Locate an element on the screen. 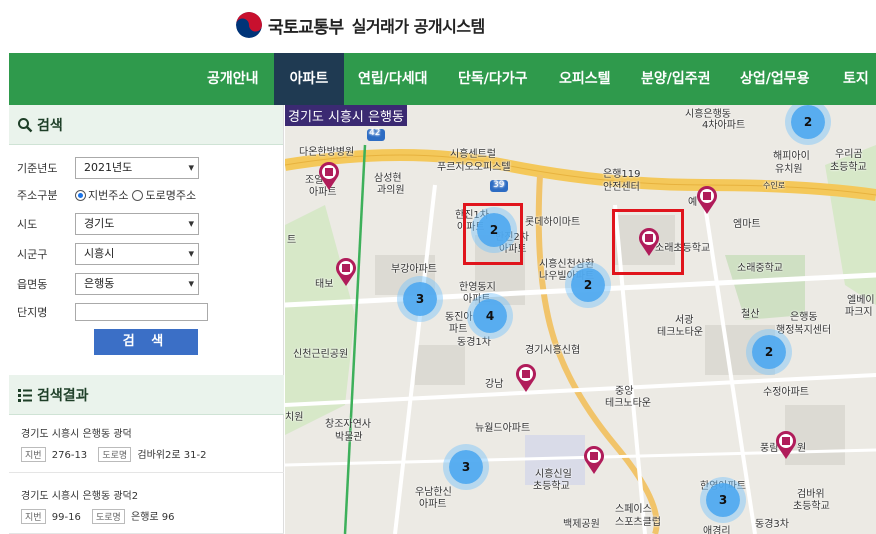 The image size is (876, 534). result-item: 경기도 시흥시 은행동 광덕 지번 276-13 도로명 검바위2로 31-2 is located at coordinates (146, 444).